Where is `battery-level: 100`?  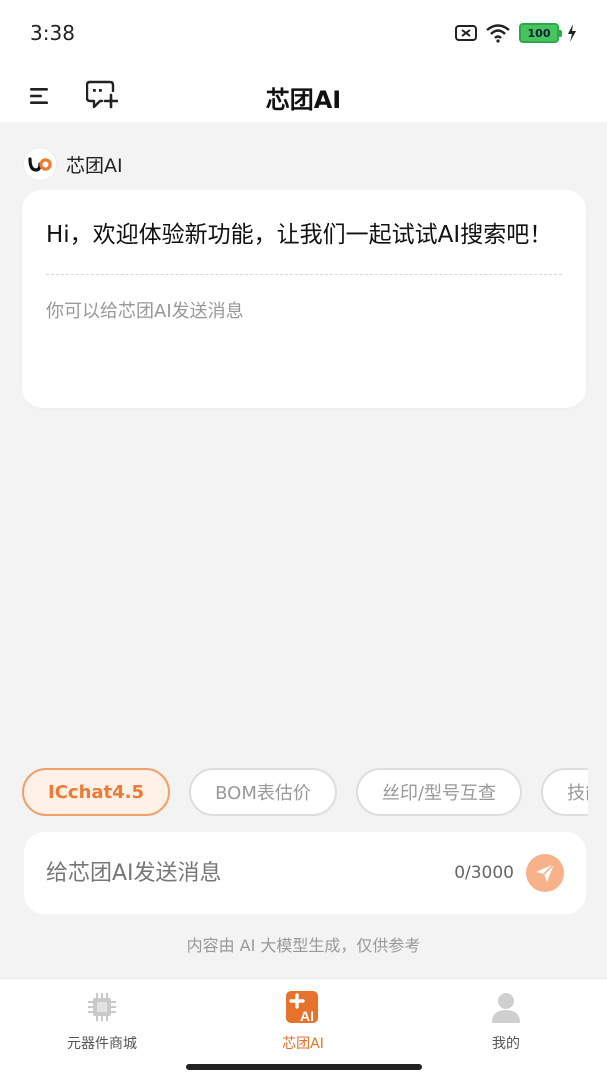
battery-level: 100 is located at coordinates (539, 33).